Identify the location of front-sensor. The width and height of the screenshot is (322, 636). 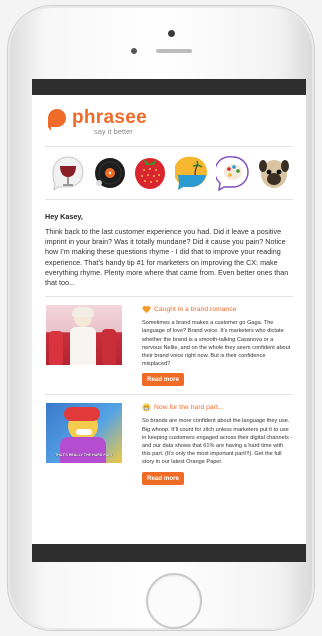
(171, 33).